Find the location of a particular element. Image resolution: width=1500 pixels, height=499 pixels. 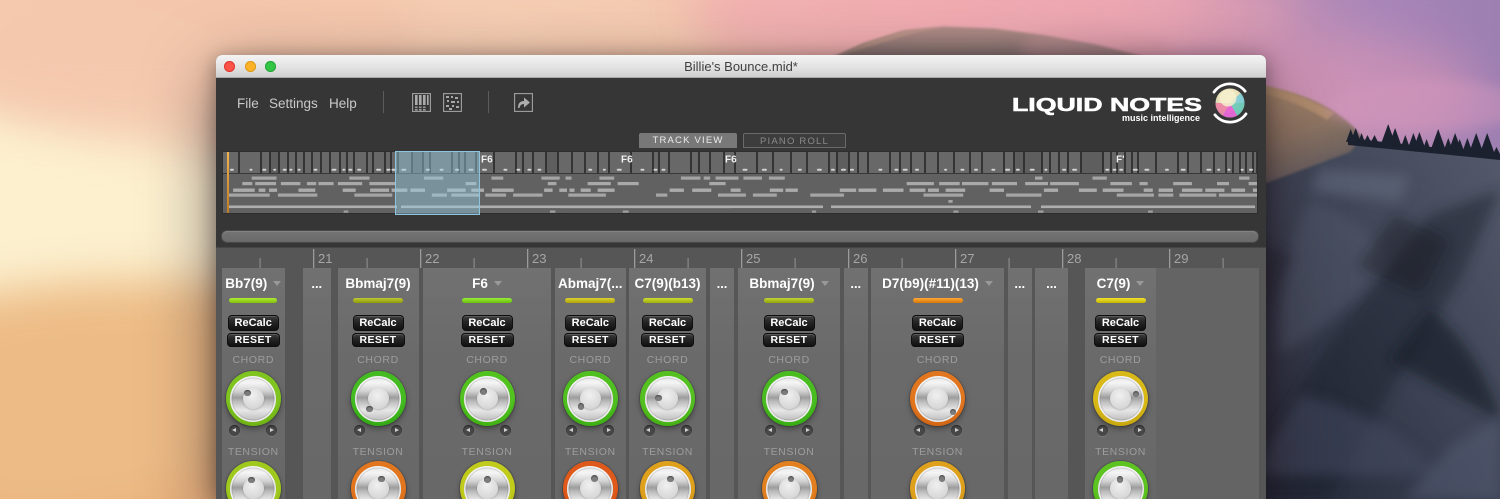

svg-text: 26 is located at coordinates (860, 258).